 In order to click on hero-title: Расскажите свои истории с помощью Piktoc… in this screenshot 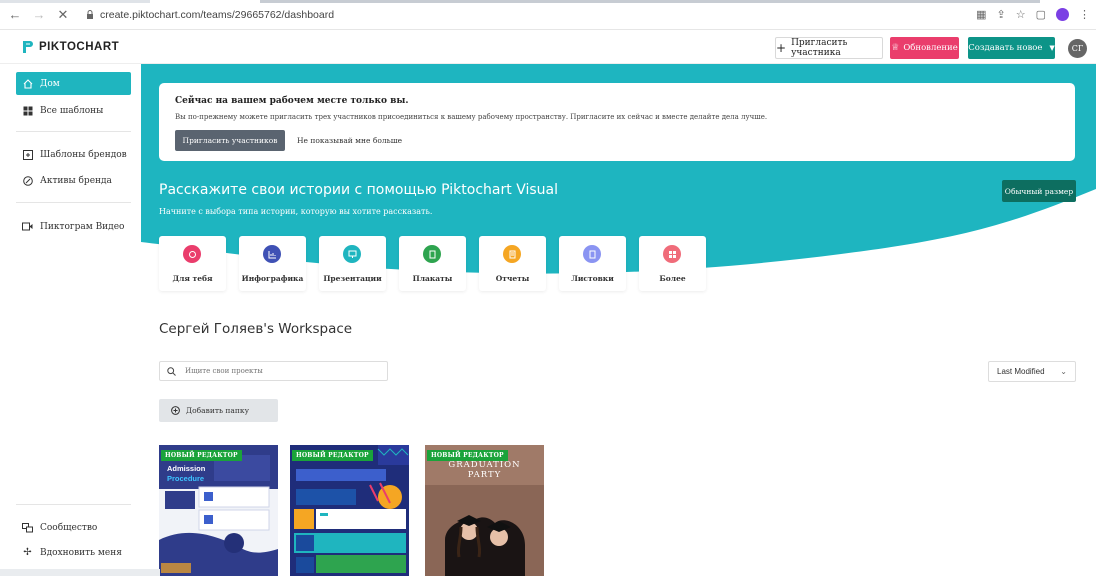, I will do `click(358, 190)`.